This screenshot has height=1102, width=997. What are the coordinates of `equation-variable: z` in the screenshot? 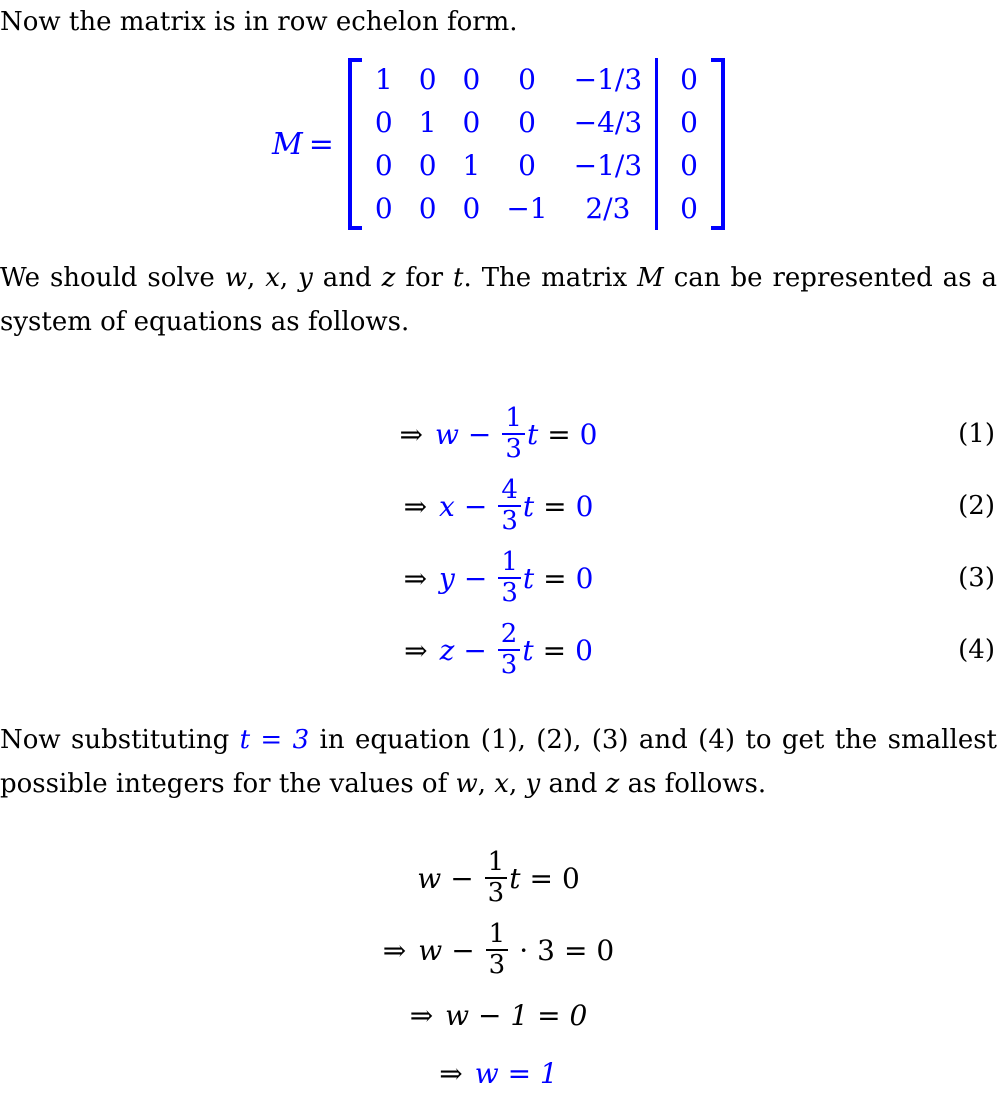 It's located at (447, 650).